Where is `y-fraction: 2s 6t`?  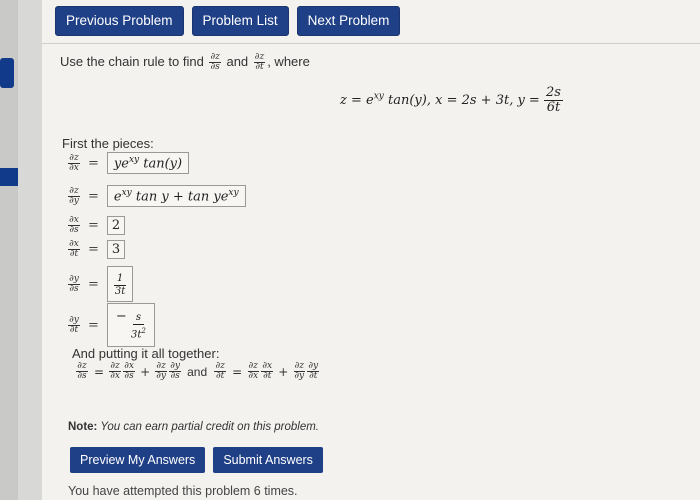 y-fraction: 2s 6t is located at coordinates (553, 100).